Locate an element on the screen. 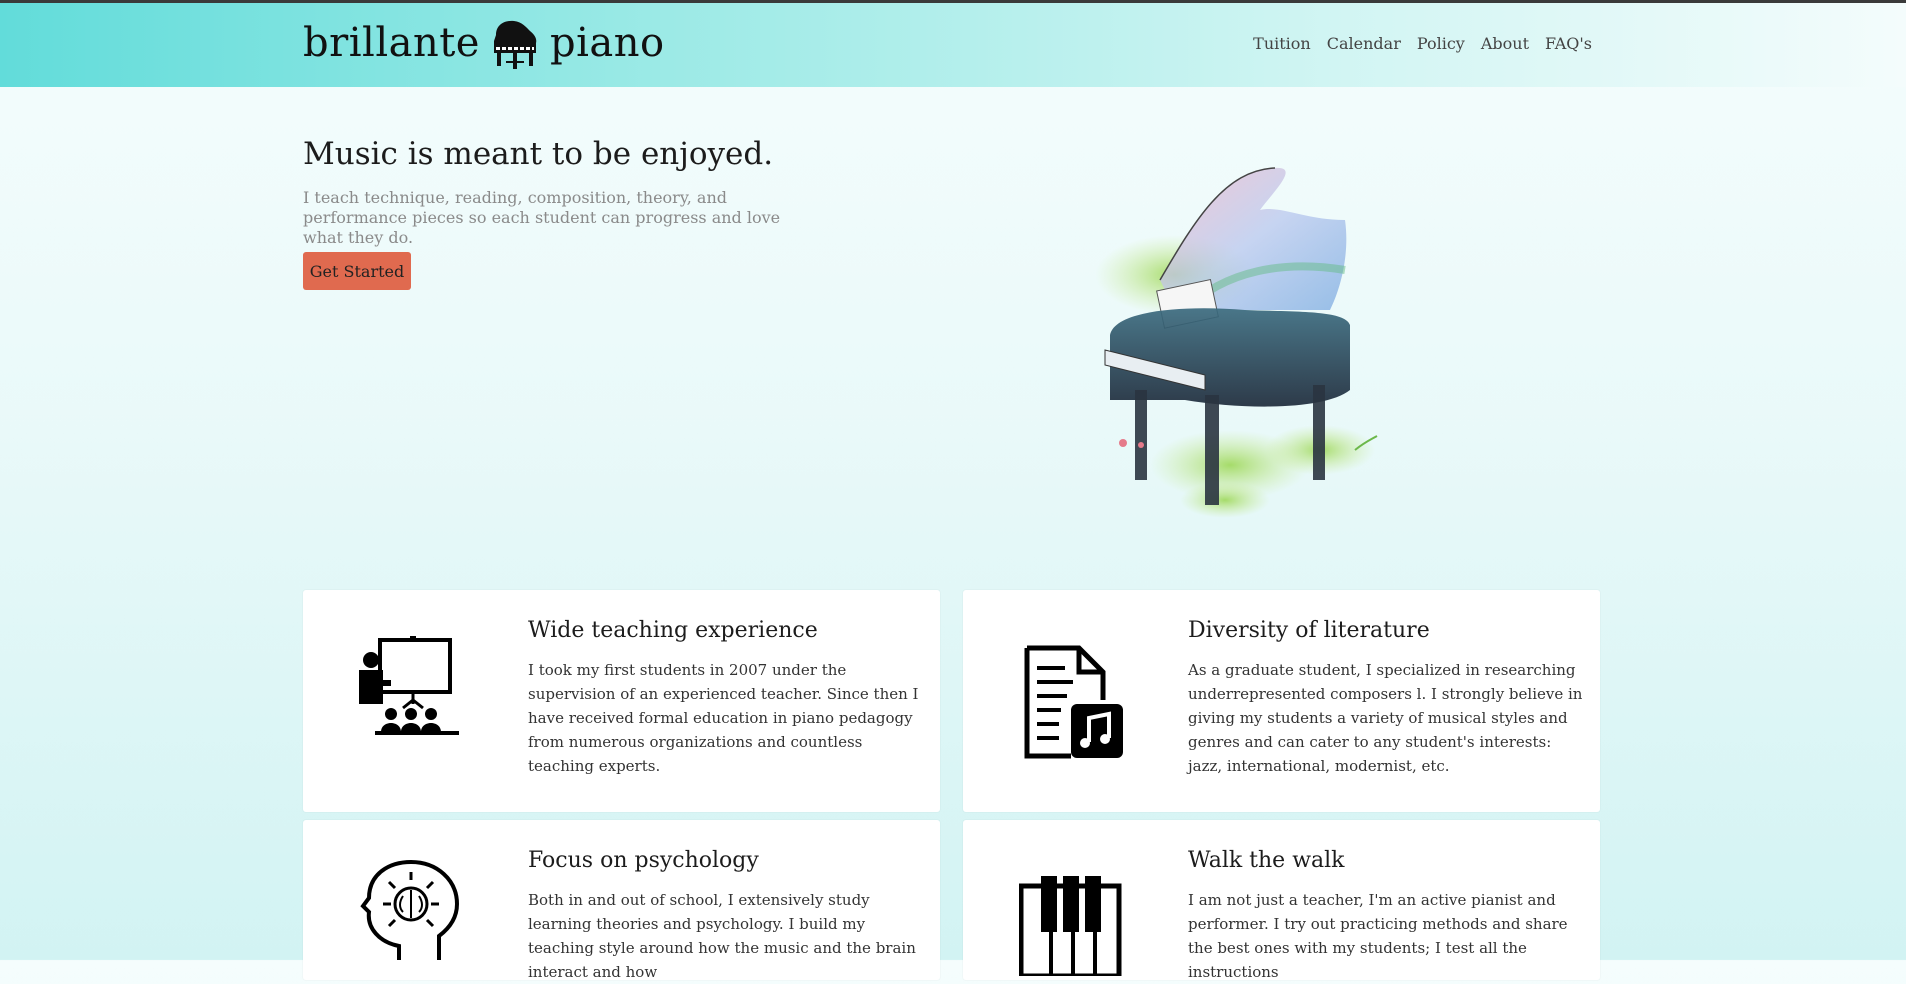 The image size is (1906, 984). nav-policy: Policy is located at coordinates (1441, 43).